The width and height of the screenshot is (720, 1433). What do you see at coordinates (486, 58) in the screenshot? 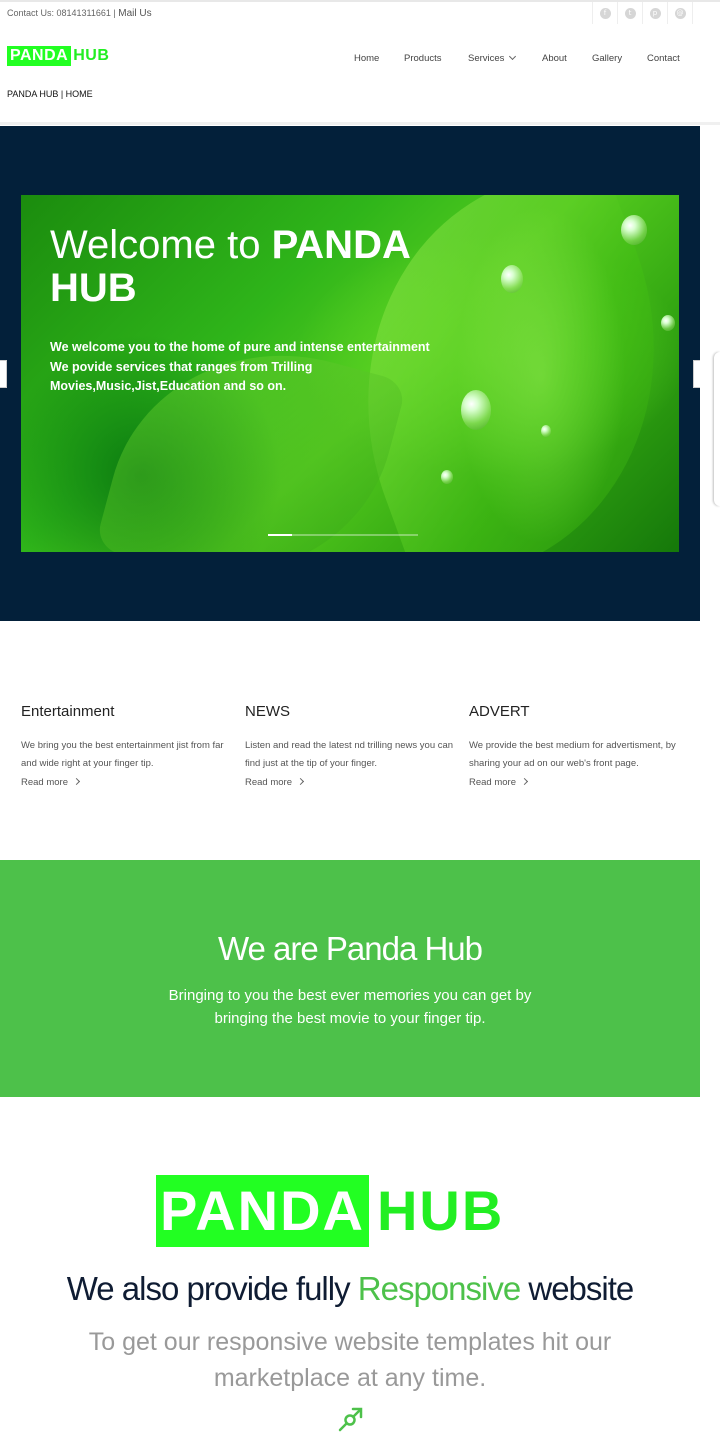
I see `nav-services-label: Services` at bounding box center [486, 58].